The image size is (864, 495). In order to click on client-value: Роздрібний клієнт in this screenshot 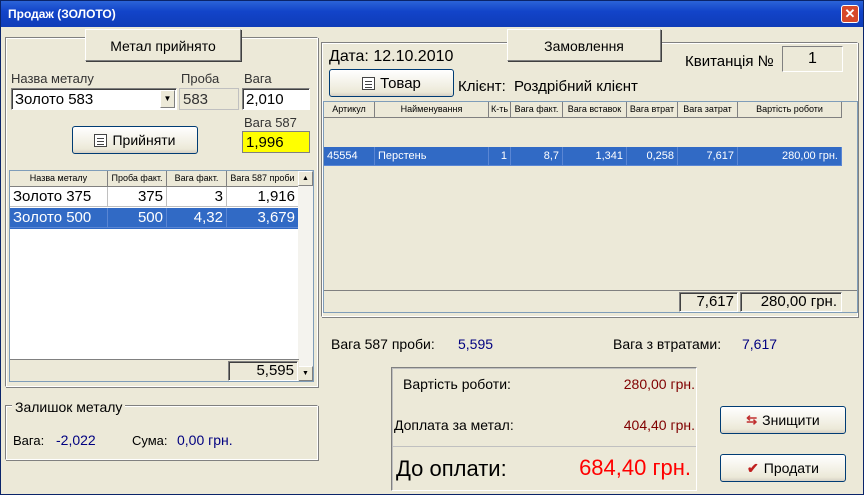, I will do `click(576, 86)`.